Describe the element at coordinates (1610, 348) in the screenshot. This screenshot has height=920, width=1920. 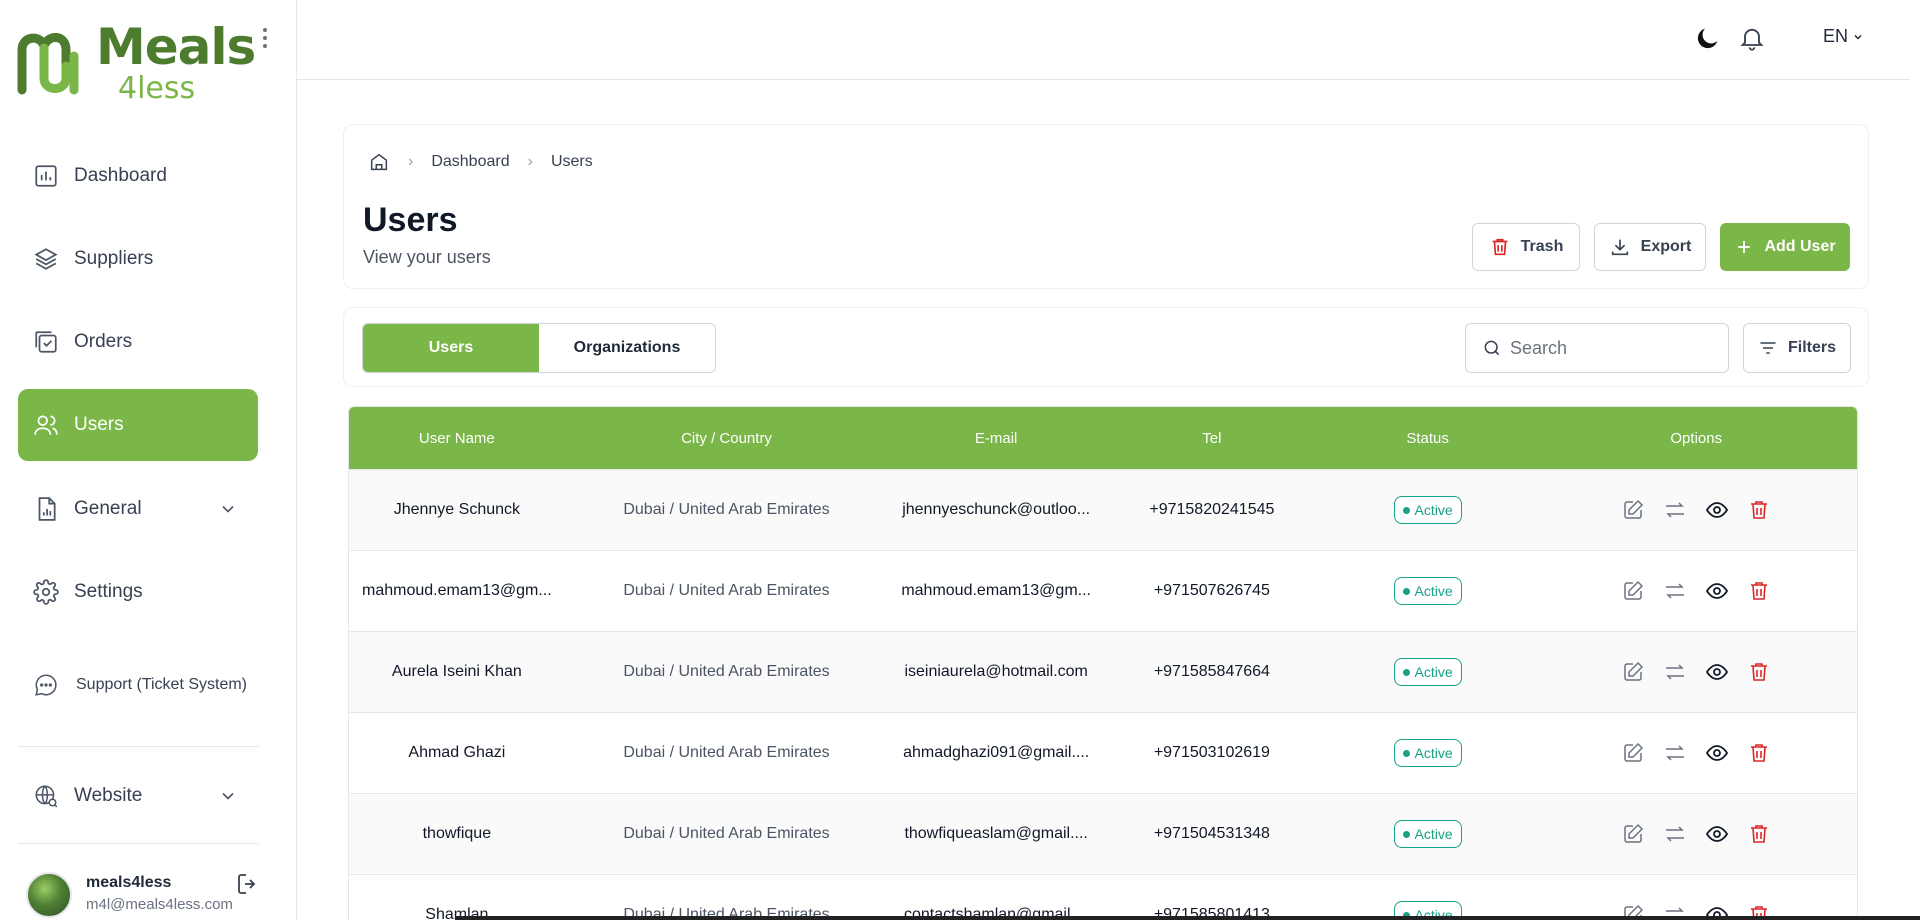
I see `search-input` at that location.